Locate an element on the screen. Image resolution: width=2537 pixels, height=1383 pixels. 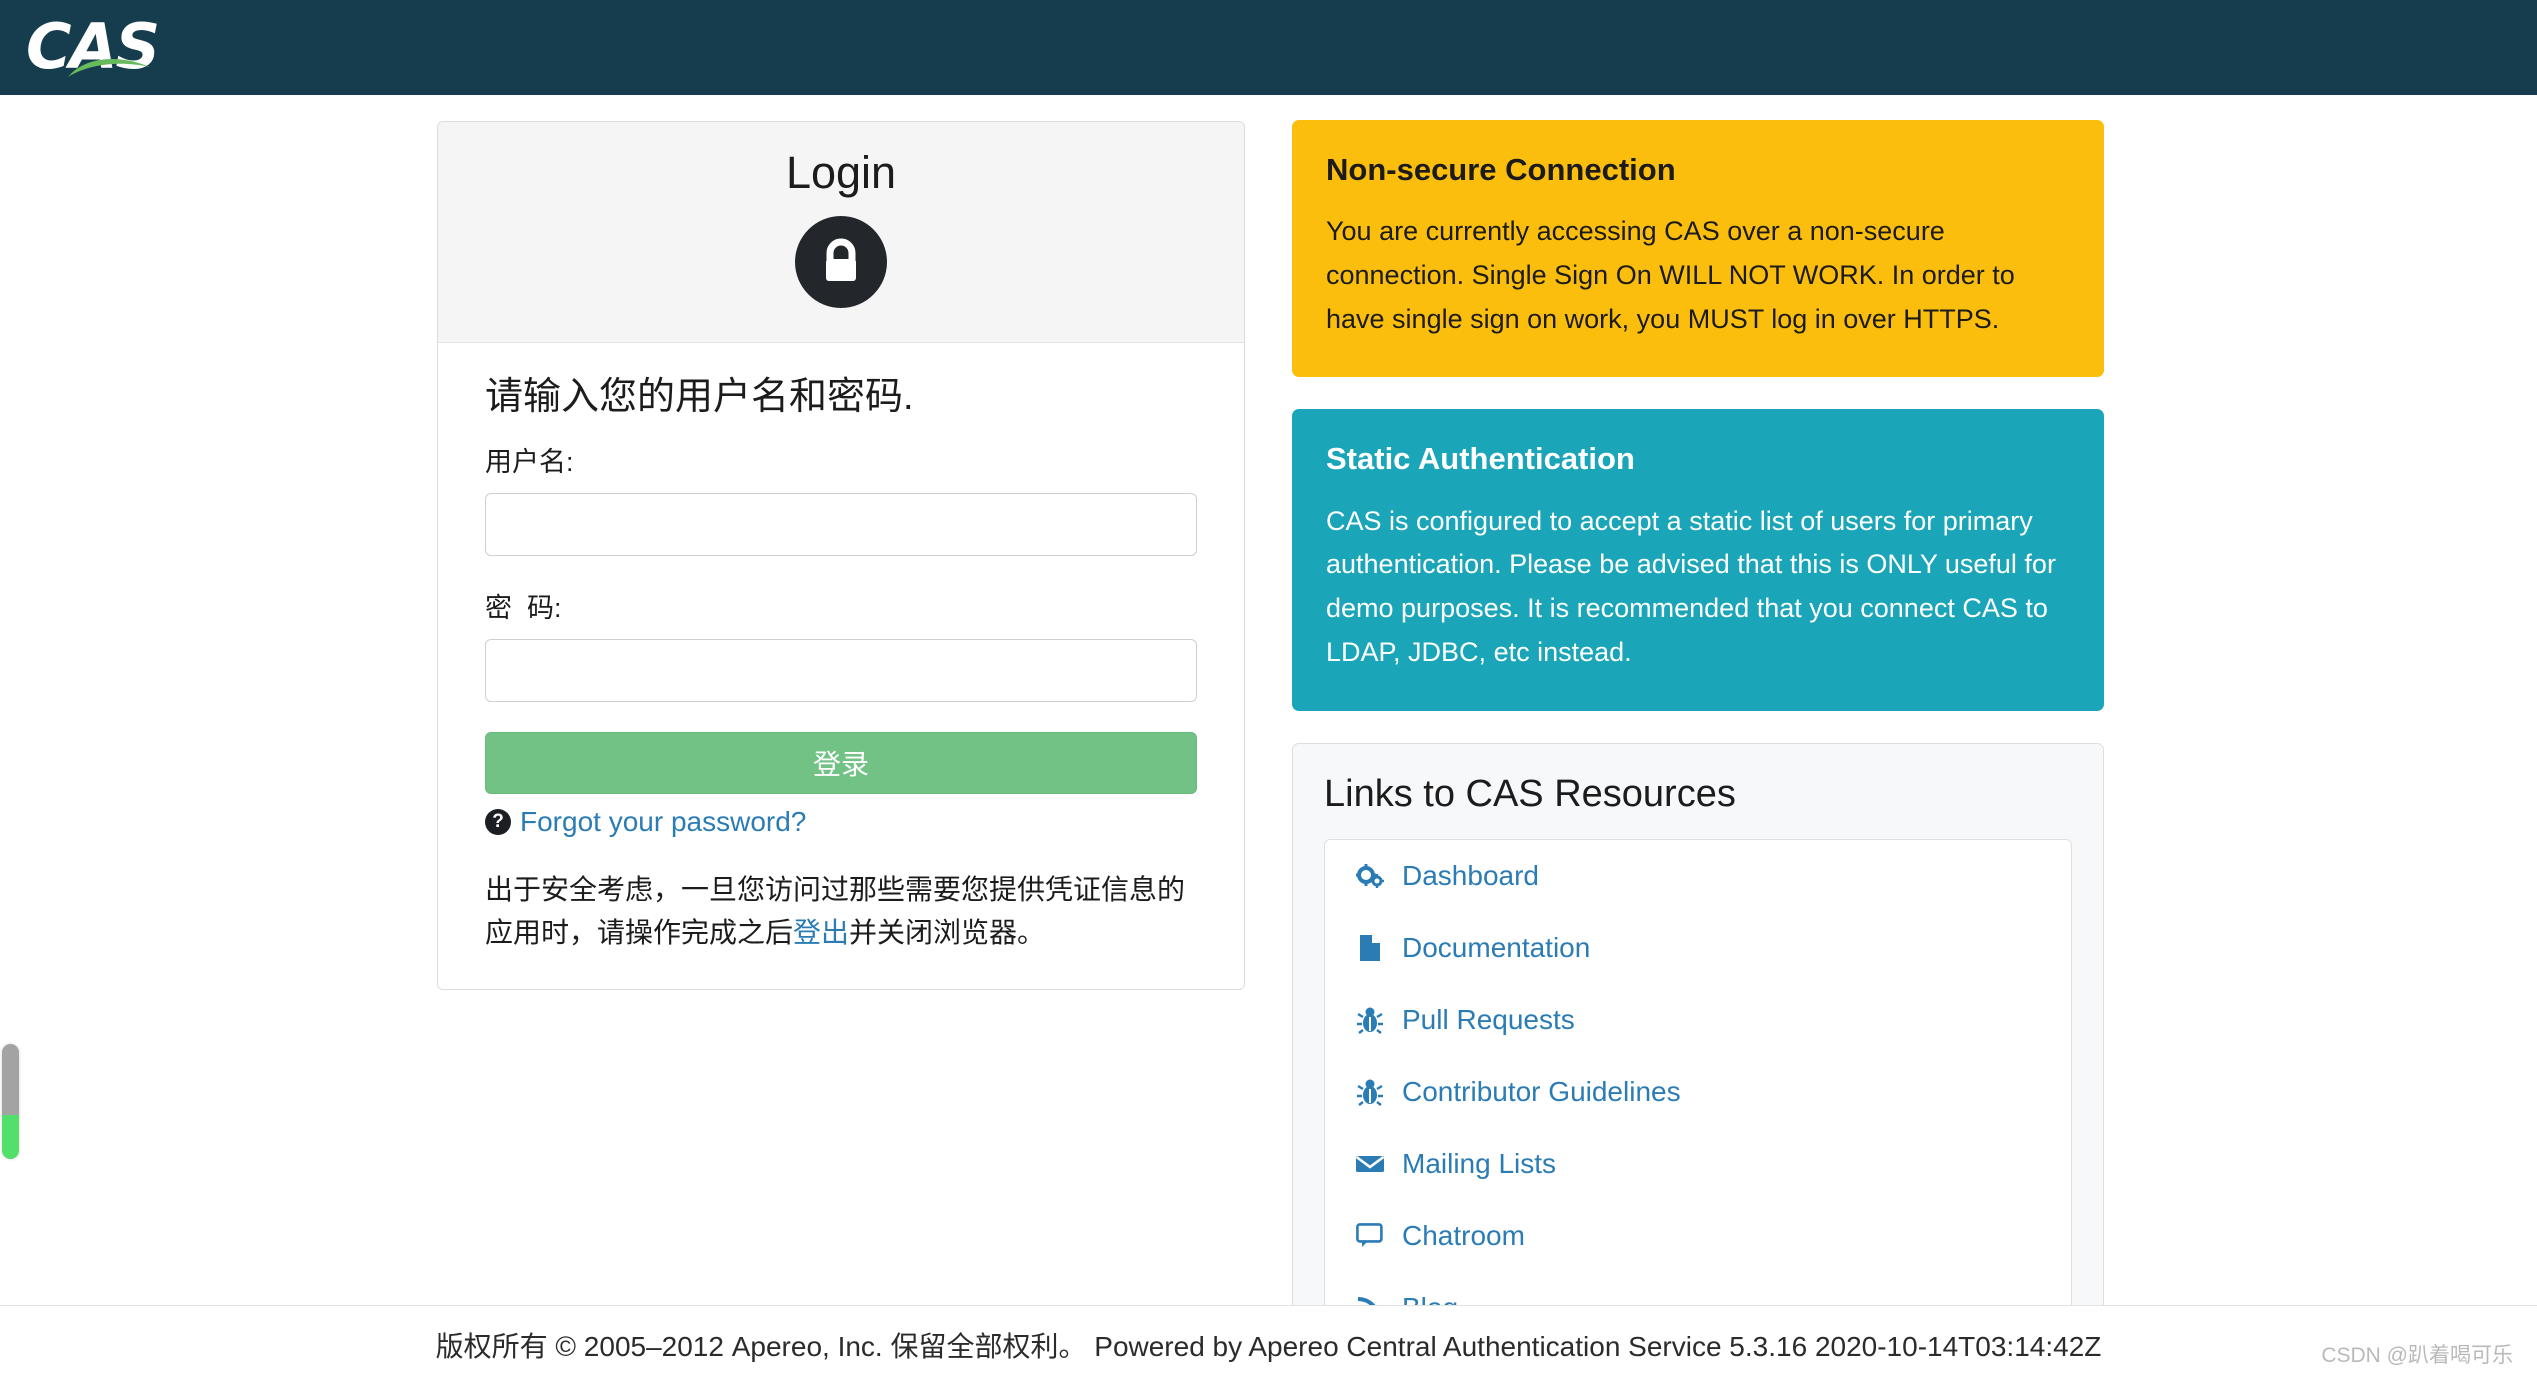
username-label: 用户名: is located at coordinates (529, 461).